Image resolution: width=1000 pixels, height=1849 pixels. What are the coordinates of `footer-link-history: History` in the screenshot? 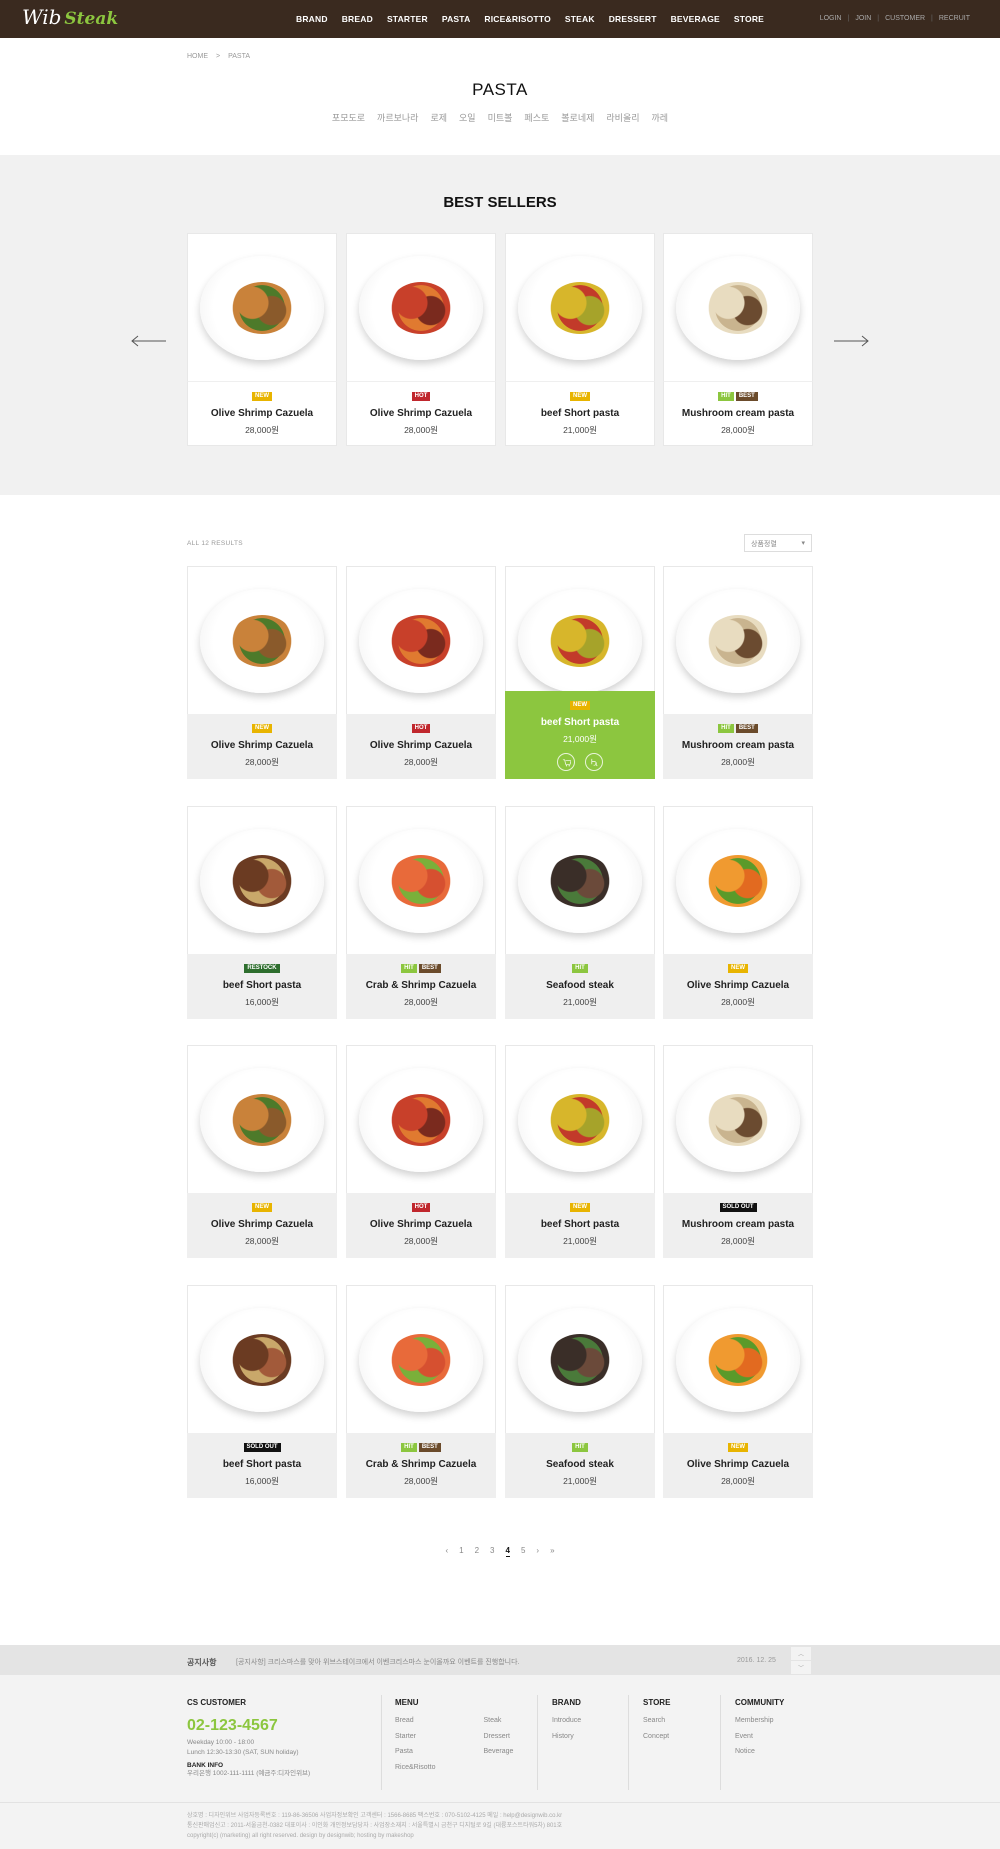 It's located at (566, 1737).